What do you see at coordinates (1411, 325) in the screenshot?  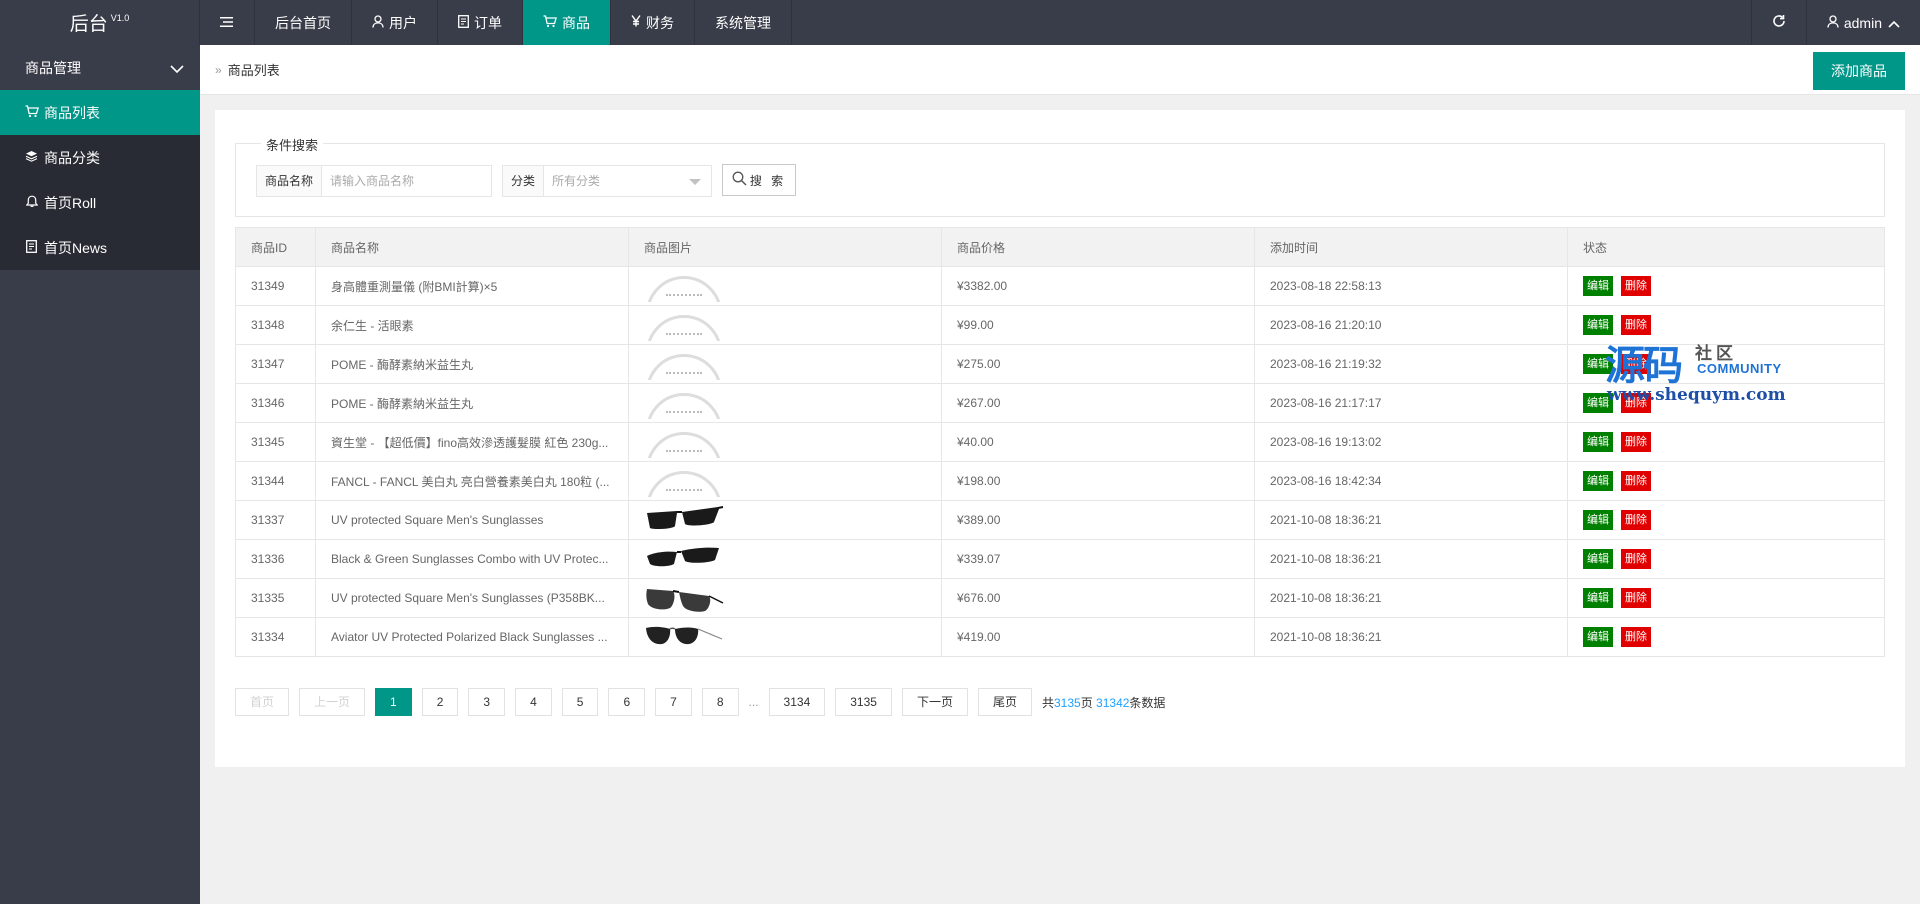 I see `product-added-time: 2023-08-16 21:20:10` at bounding box center [1411, 325].